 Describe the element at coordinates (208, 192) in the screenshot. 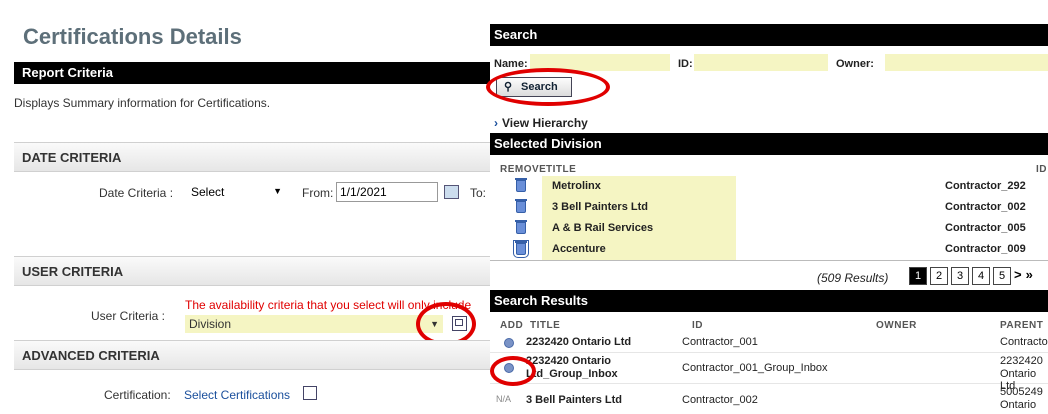

I see `date-criteria-select-value: Select` at that location.